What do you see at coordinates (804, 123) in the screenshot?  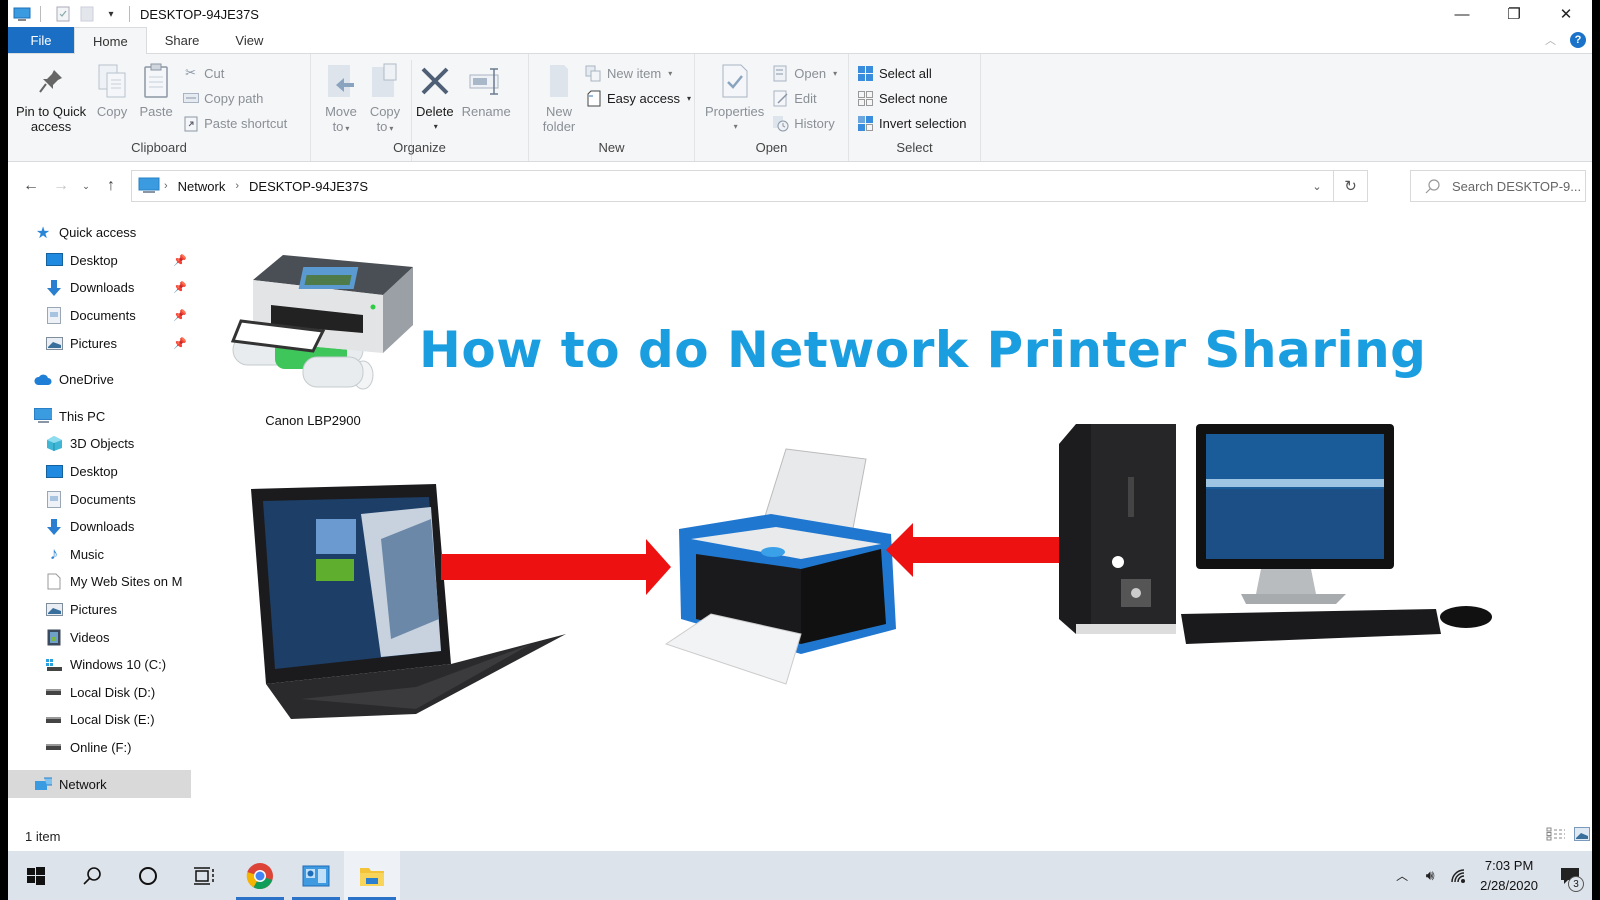 I see `history-button: History` at bounding box center [804, 123].